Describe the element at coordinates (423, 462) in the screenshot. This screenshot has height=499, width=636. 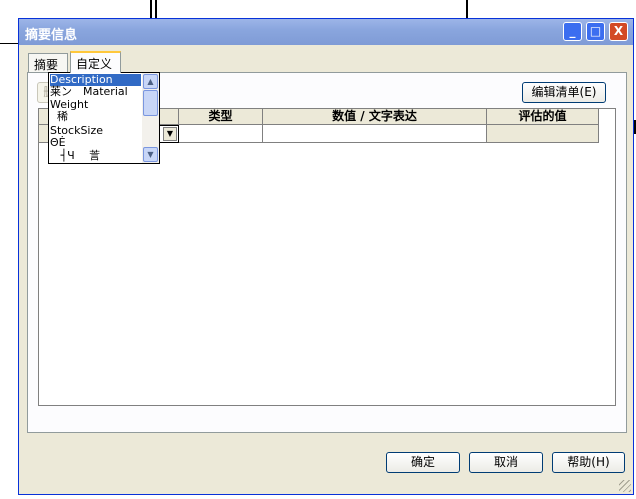
I see `ok-button: 确定` at that location.